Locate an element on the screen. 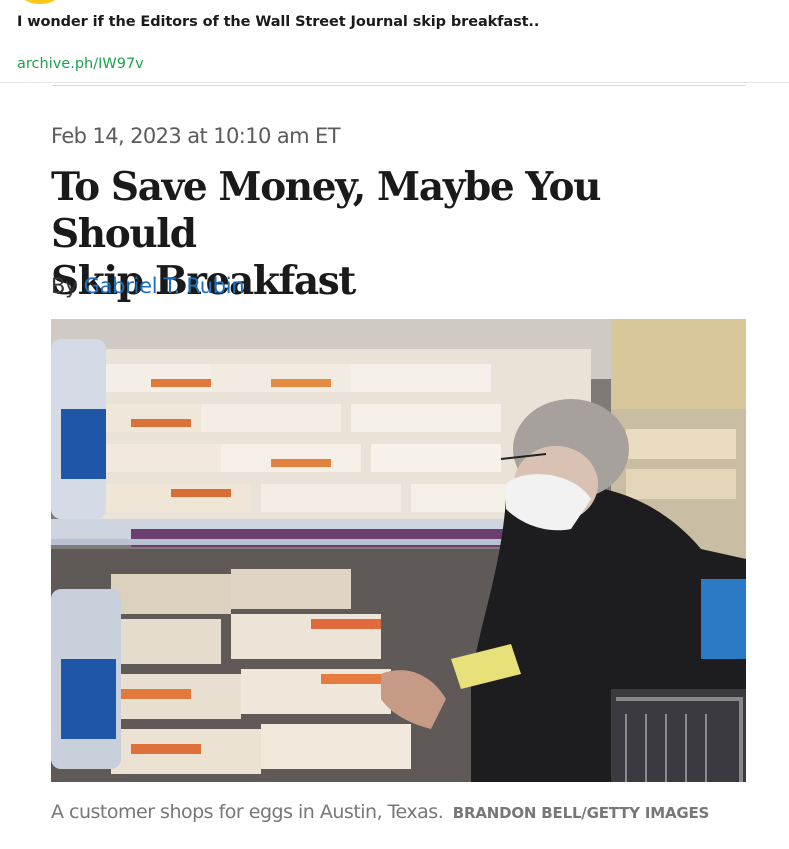 Image resolution: width=789 pixels, height=849 pixels. avatar is located at coordinates (40, 2).